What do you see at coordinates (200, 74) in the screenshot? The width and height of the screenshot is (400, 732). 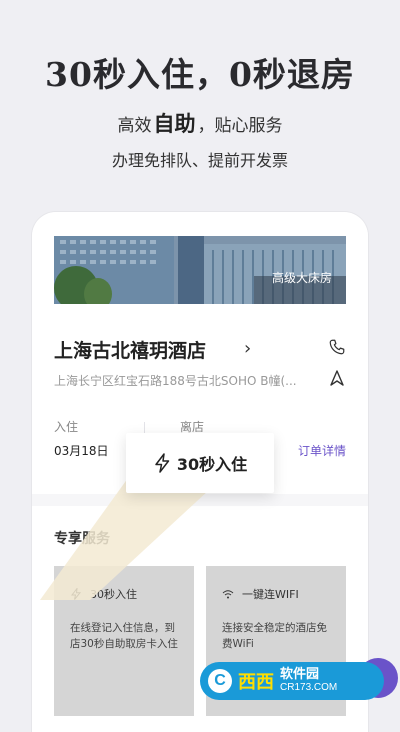 I see `hero-title: 30秒入住，0秒退房` at bounding box center [200, 74].